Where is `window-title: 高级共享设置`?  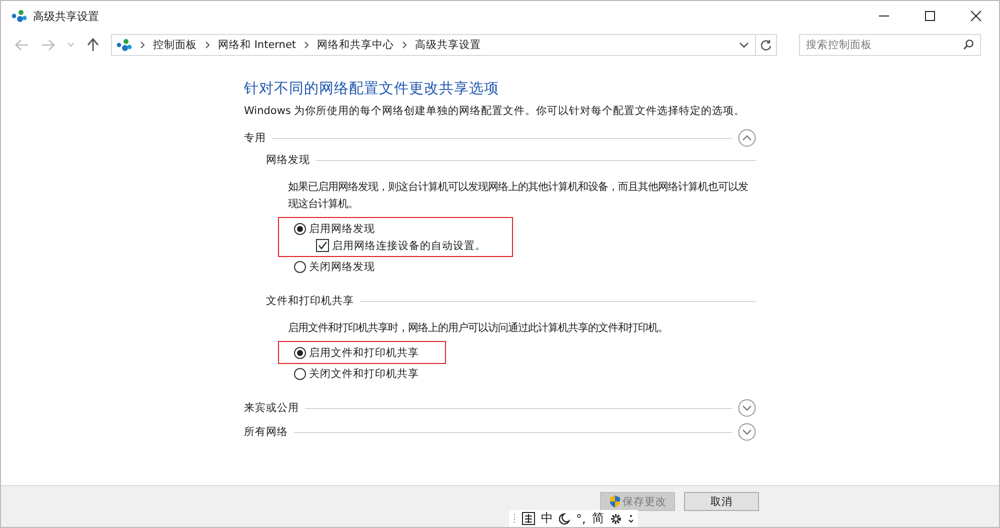 window-title: 高级共享设置 is located at coordinates (66, 16).